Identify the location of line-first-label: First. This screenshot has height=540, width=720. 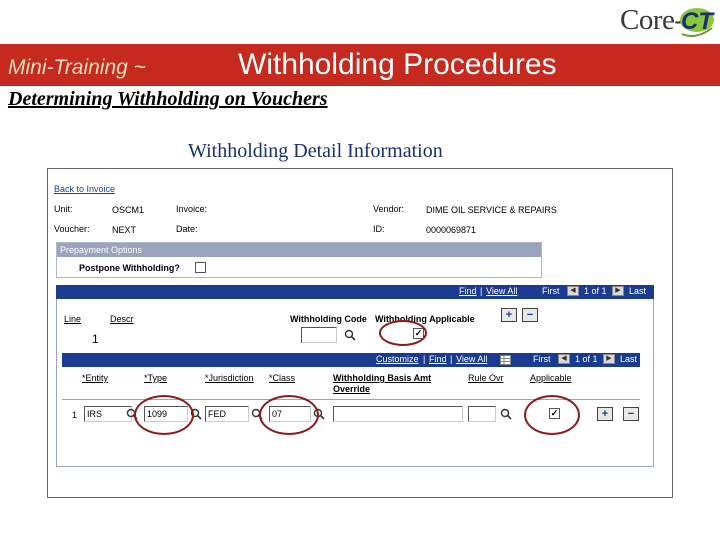
(551, 291).